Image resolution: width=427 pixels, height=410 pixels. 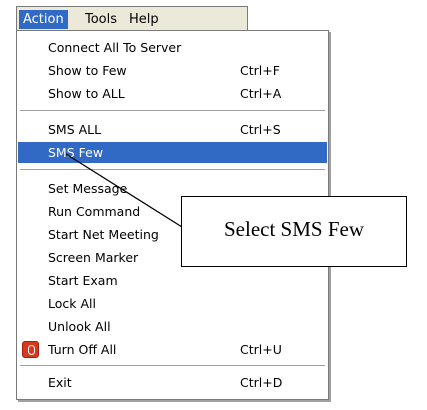 I want to click on callout-text: Select SMS Few, so click(x=293, y=229).